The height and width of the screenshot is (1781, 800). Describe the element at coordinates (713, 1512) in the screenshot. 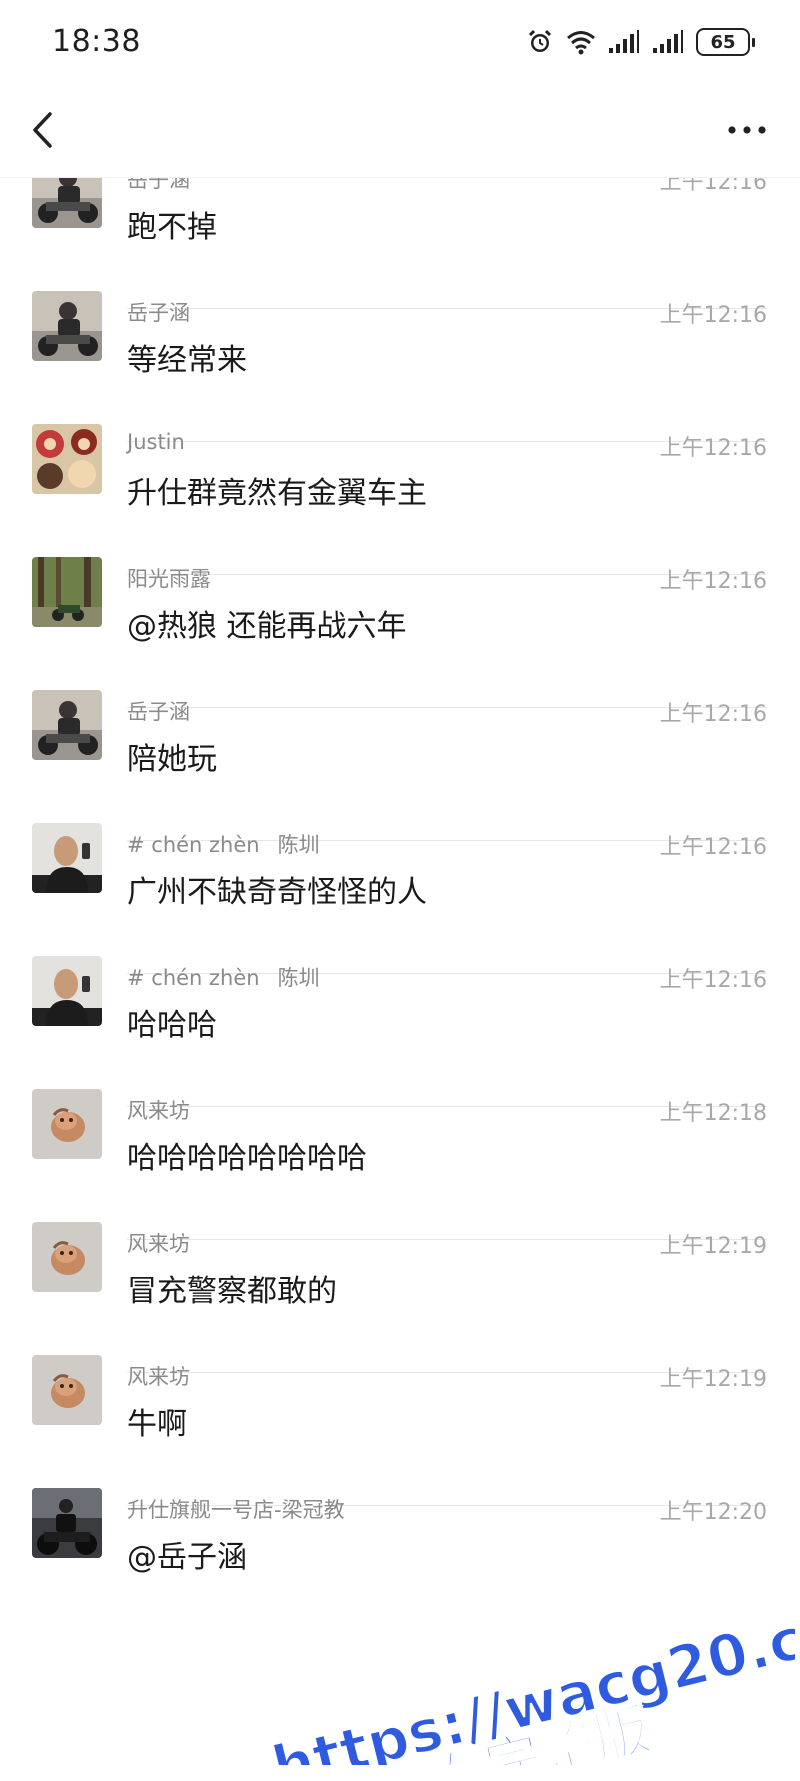

I see `message-time: 上午12:20` at that location.